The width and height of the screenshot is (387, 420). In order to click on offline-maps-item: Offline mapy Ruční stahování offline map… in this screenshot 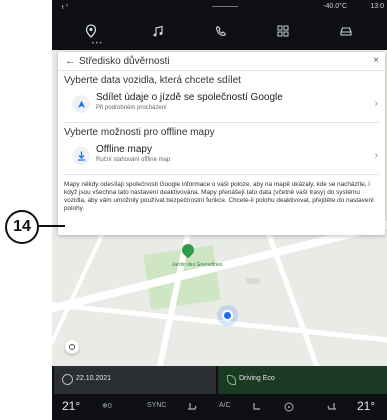, I will do `click(221, 156)`.